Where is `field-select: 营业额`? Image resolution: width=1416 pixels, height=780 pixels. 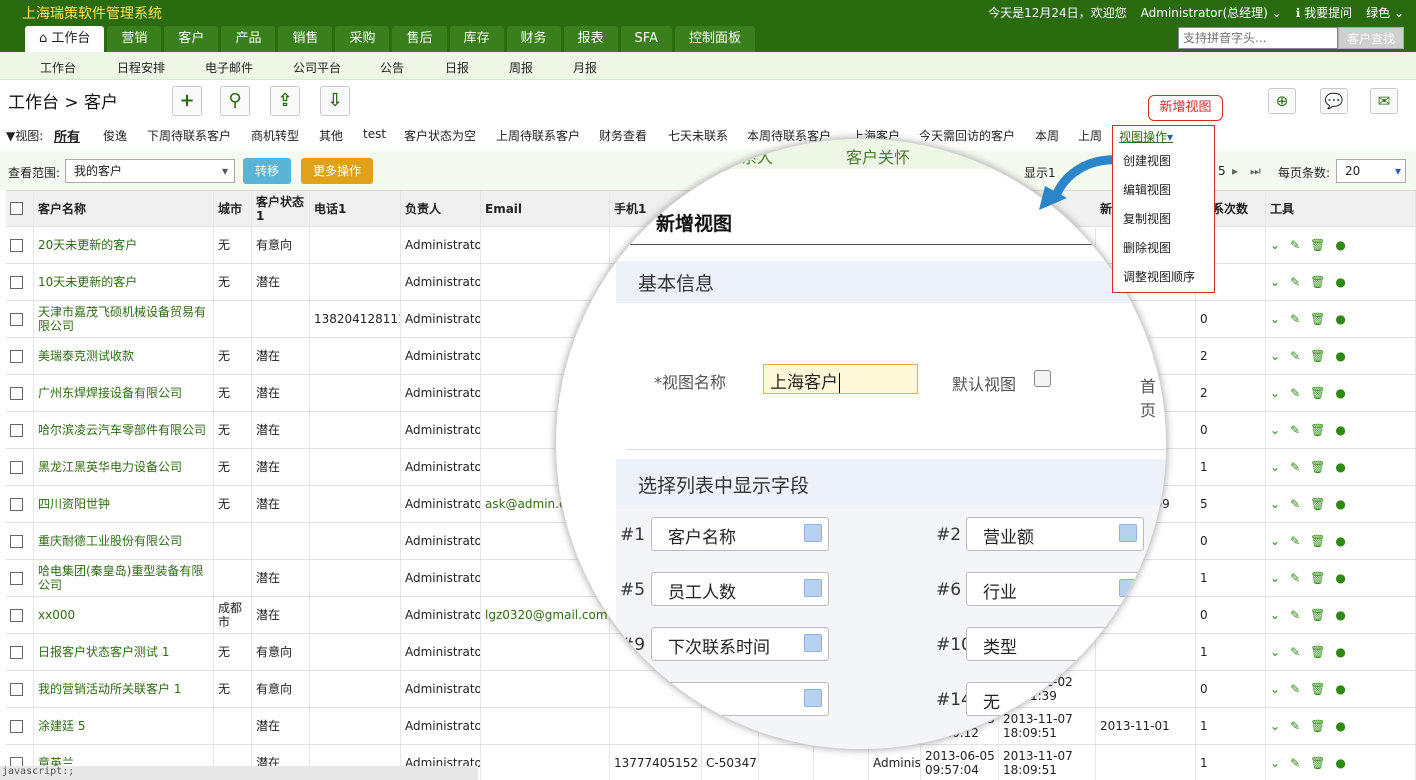
field-select: 营业额 is located at coordinates (1055, 534).